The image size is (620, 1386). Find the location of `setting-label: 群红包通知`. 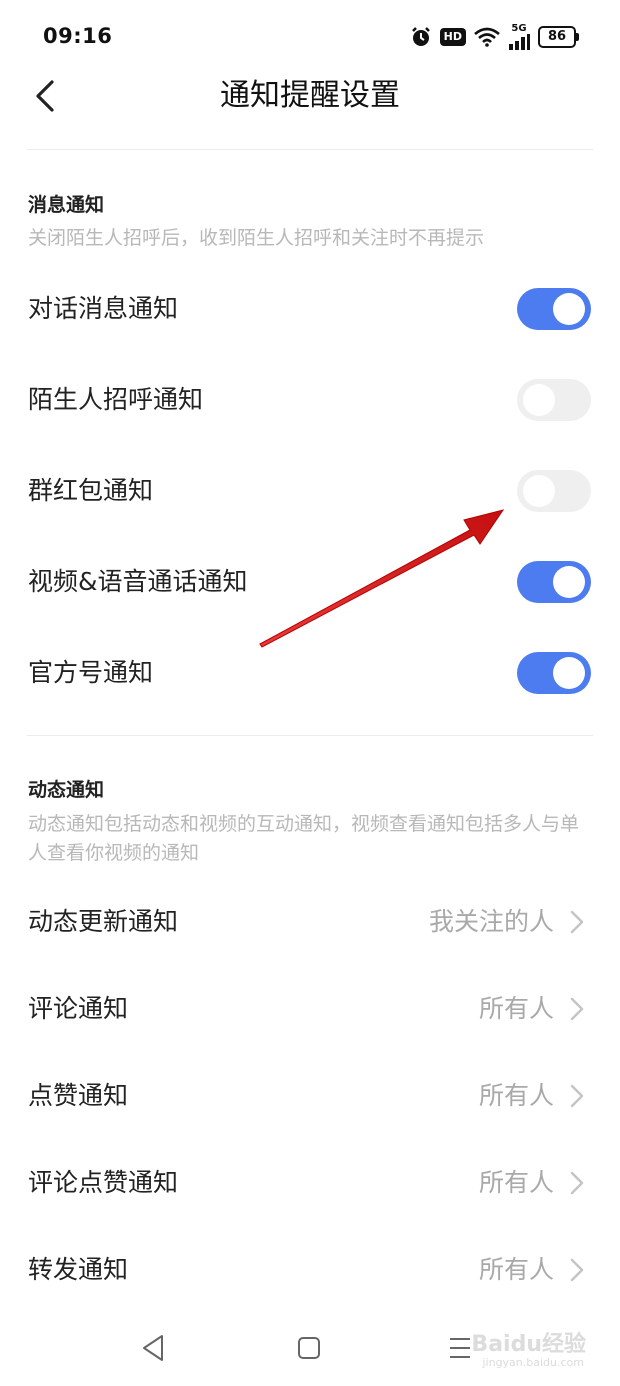

setting-label: 群红包通知 is located at coordinates (91, 490).